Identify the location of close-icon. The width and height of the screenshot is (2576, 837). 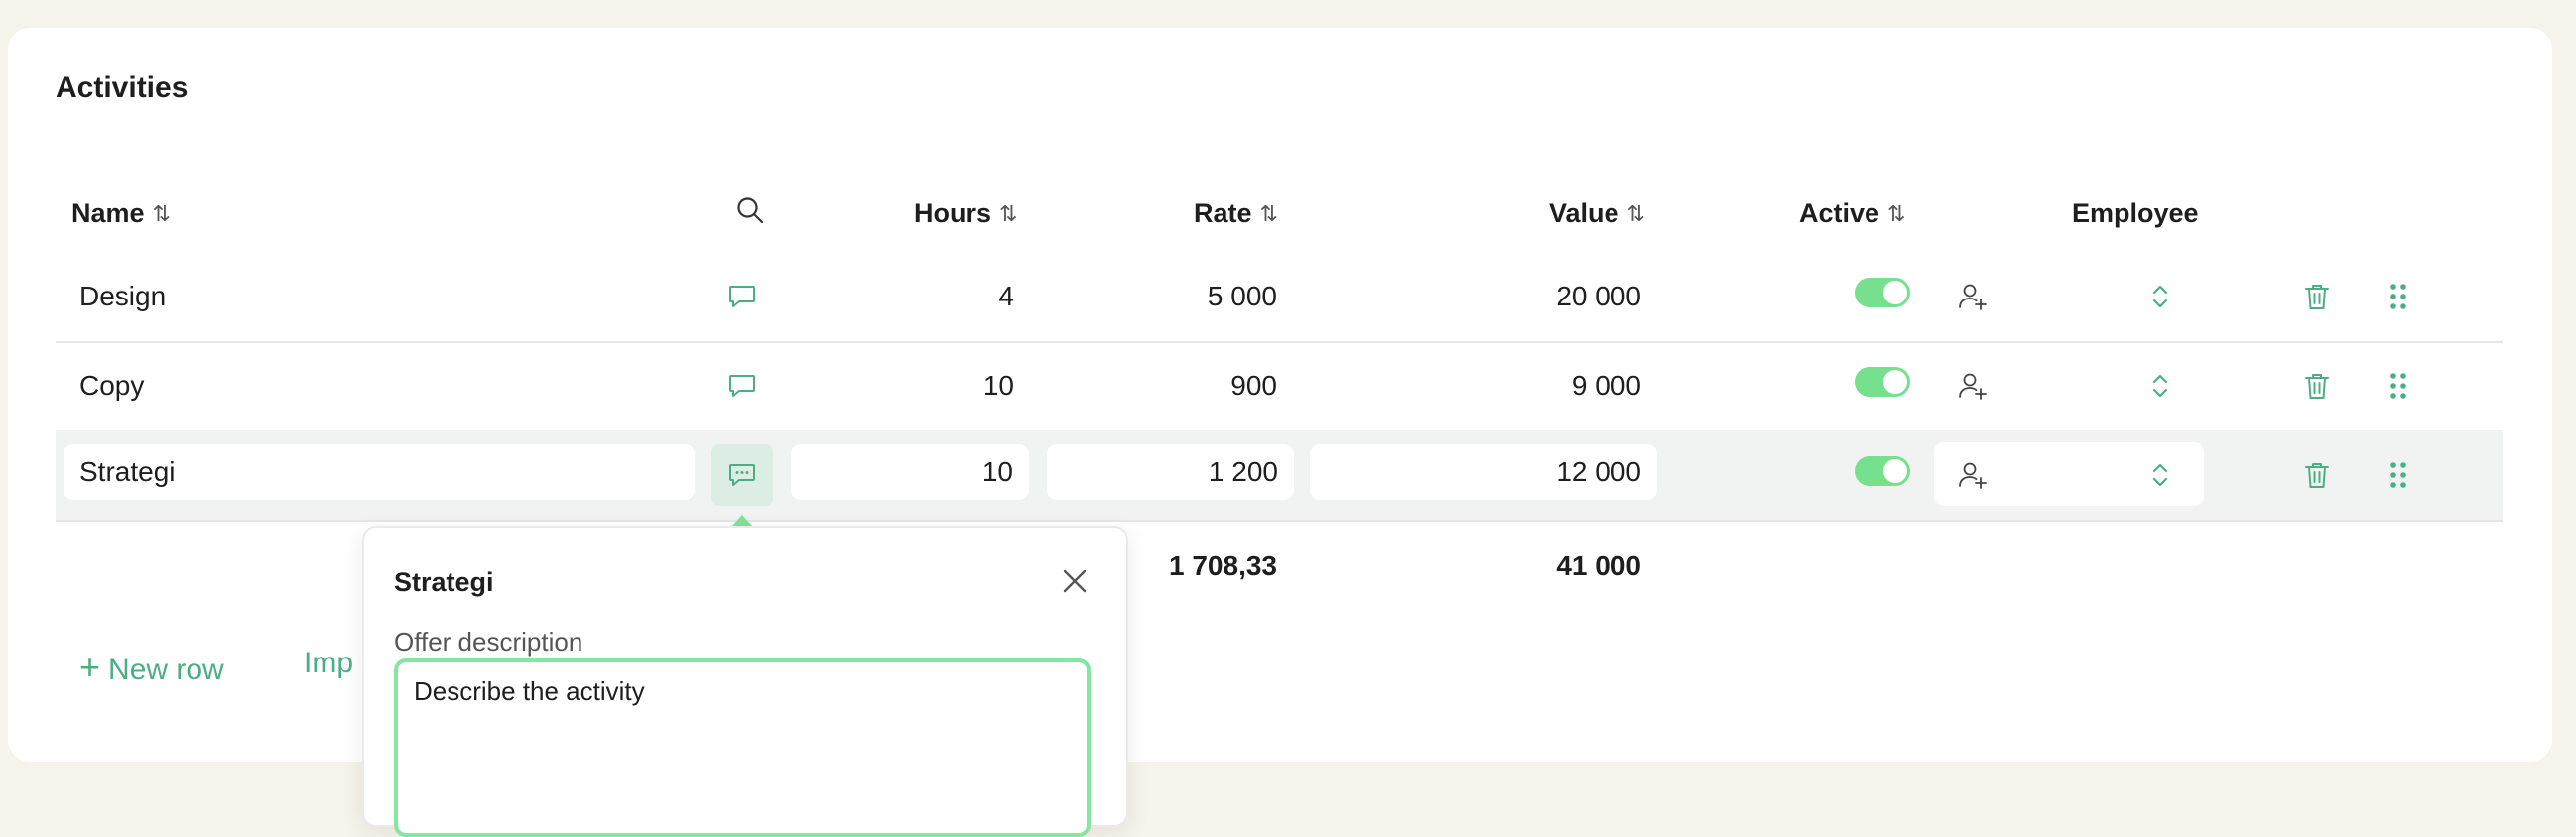
(1075, 581).